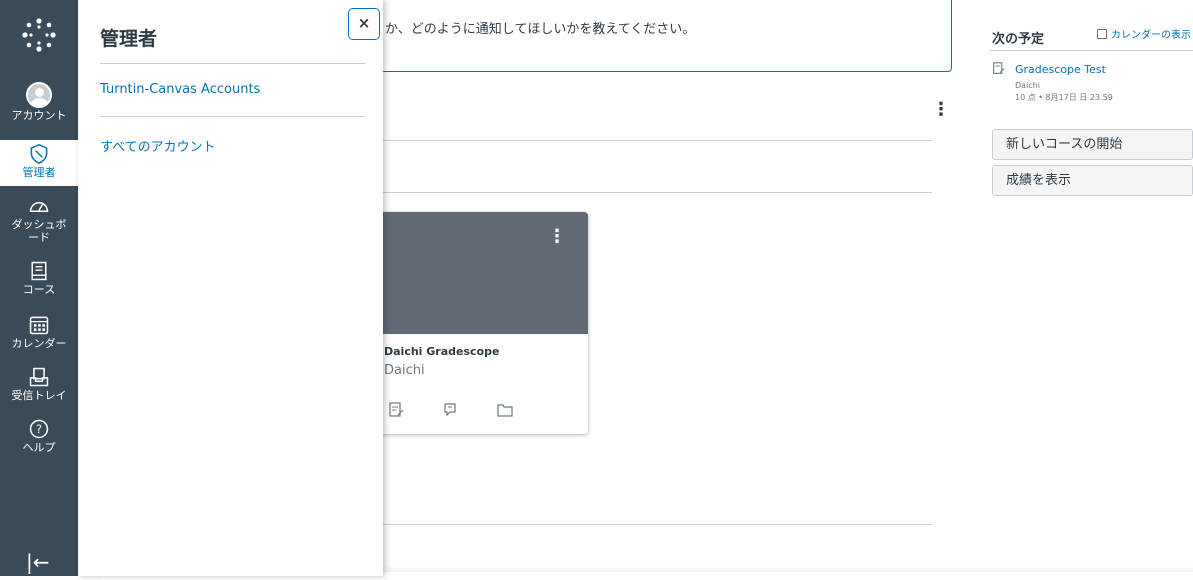 The width and height of the screenshot is (1193, 580). What do you see at coordinates (1027, 85) in the screenshot?
I see `todo-item-course: Daichi` at bounding box center [1027, 85].